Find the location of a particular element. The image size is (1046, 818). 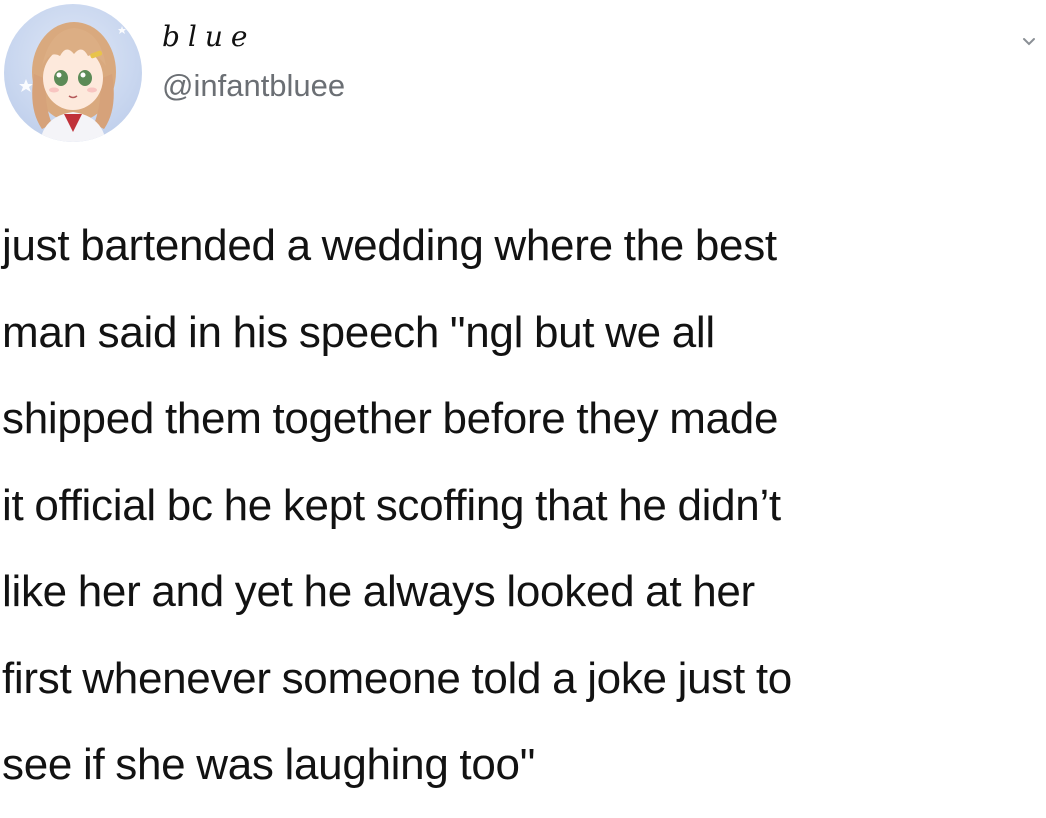

anime-girl-avatar-icon is located at coordinates (72, 82).